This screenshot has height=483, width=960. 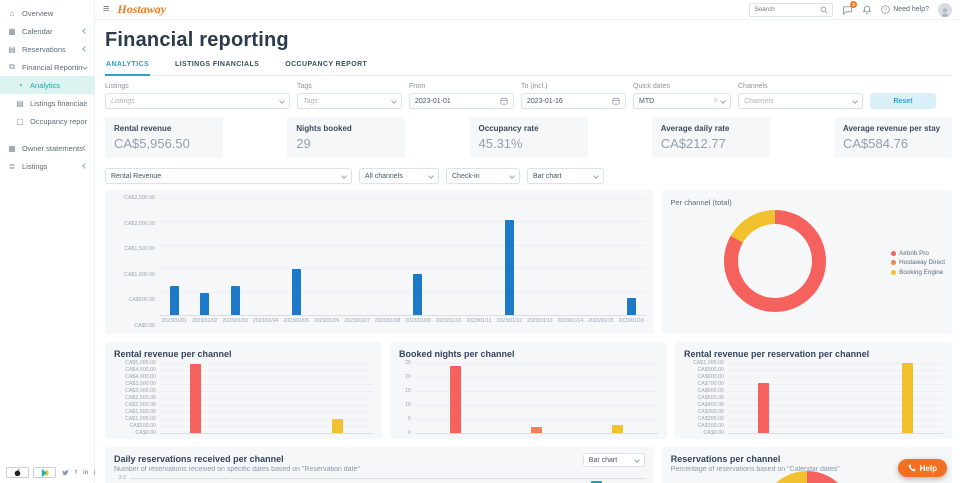 I want to click on y-tick-label: CA$100.00, so click(x=710, y=426).